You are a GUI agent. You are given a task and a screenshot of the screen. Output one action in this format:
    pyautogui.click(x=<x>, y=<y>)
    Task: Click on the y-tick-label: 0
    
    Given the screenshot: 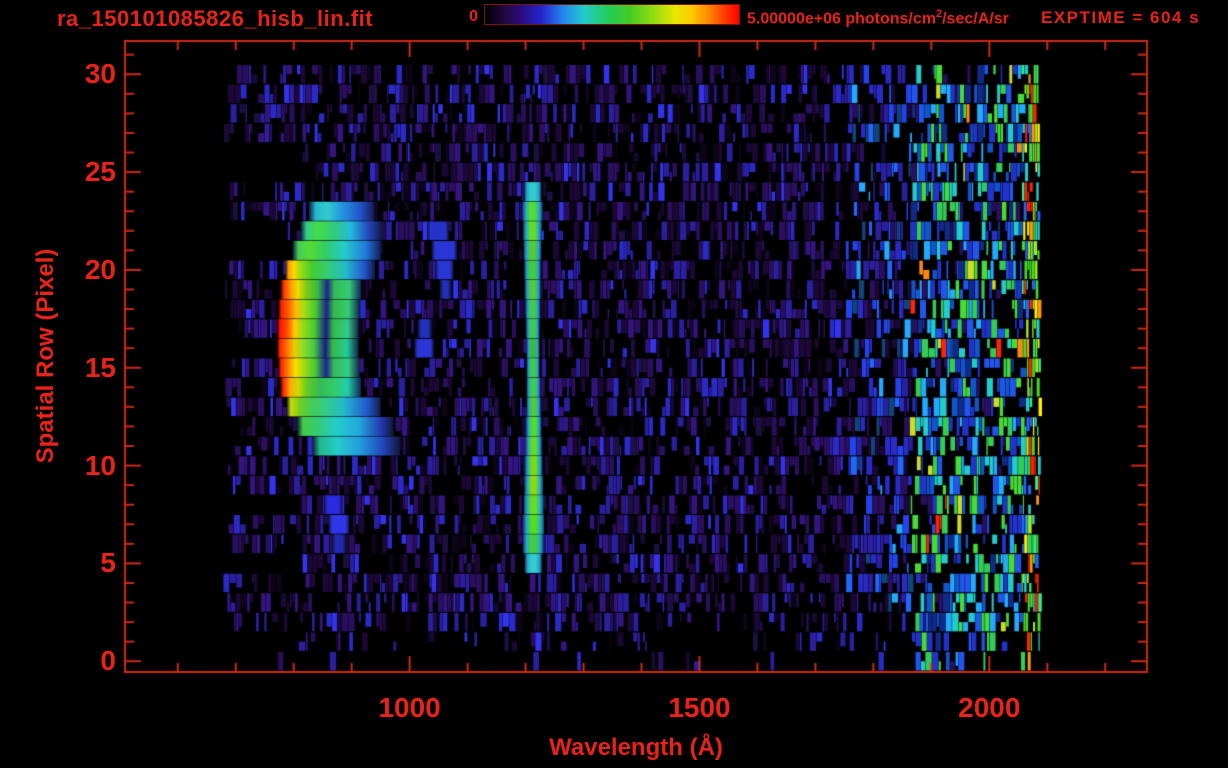 What is the action you would take?
    pyautogui.click(x=108, y=661)
    